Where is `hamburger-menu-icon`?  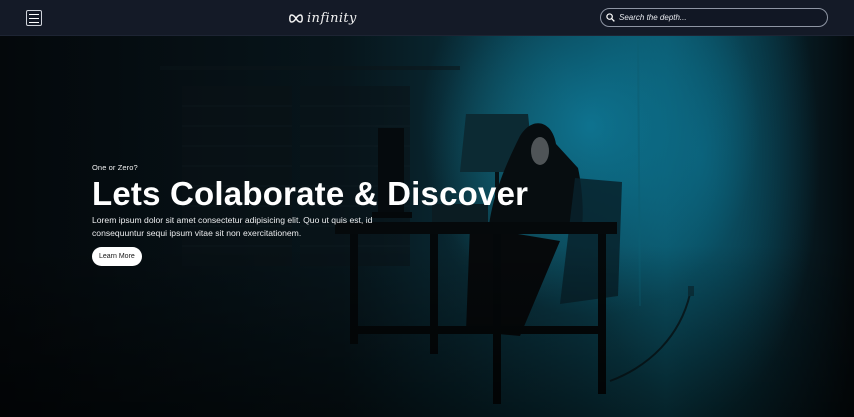 hamburger-menu-icon is located at coordinates (34, 18).